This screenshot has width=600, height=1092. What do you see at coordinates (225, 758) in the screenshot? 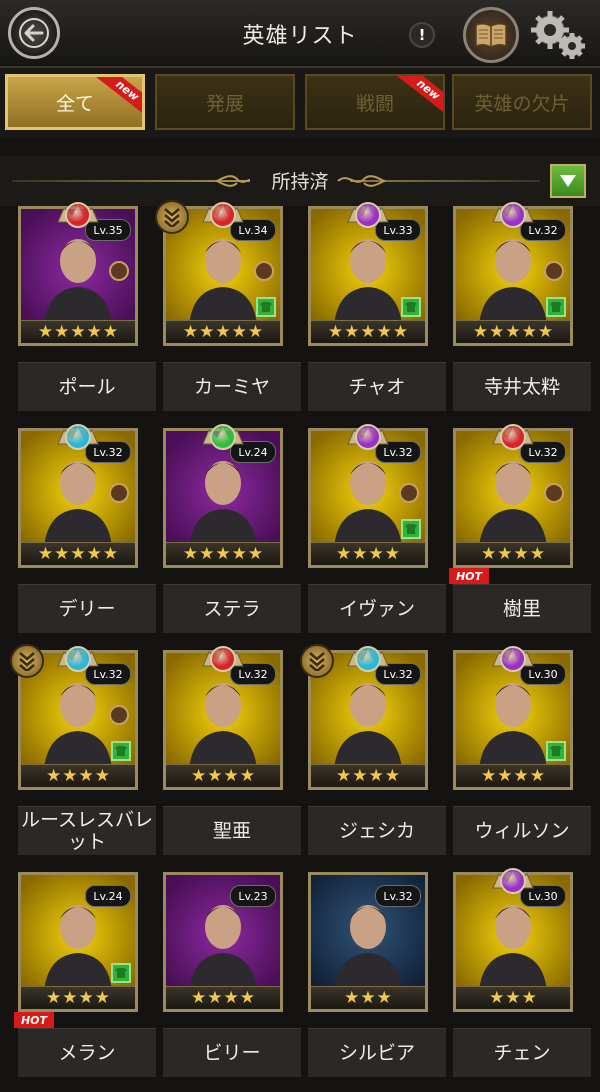
I see `hero-card: Lv.32 ★ ★ ★ ★ 聖亜` at bounding box center [225, 758].